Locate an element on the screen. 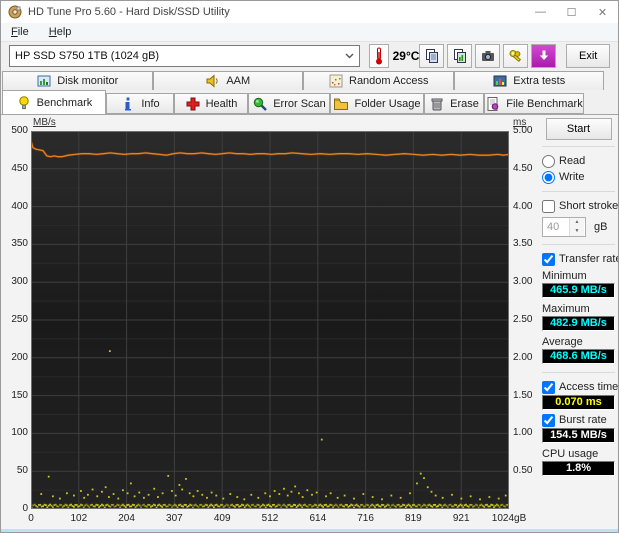  minimize-button: — is located at coordinates (540, 12).